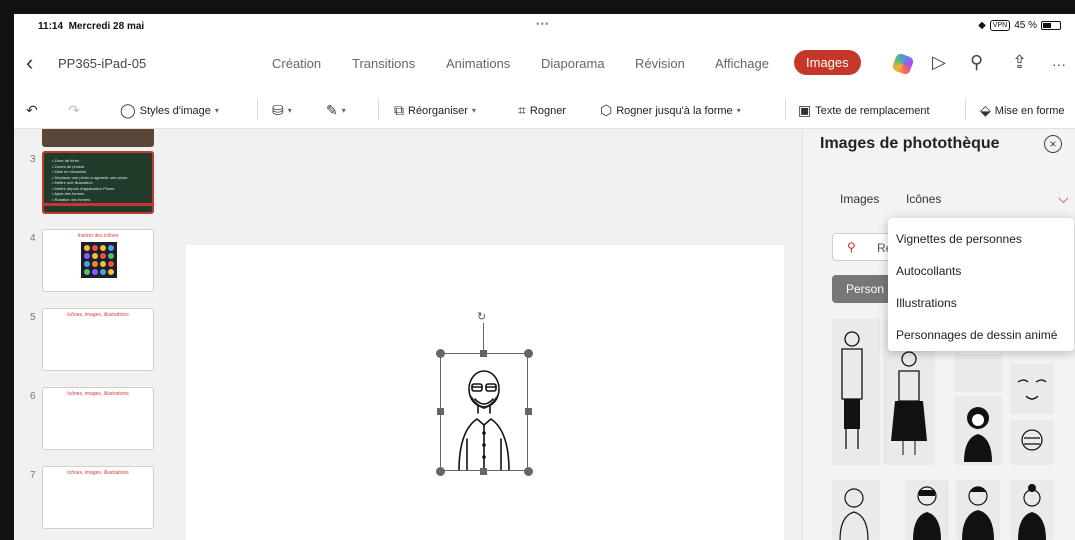  I want to click on tab-revision: Révision, so click(660, 63).